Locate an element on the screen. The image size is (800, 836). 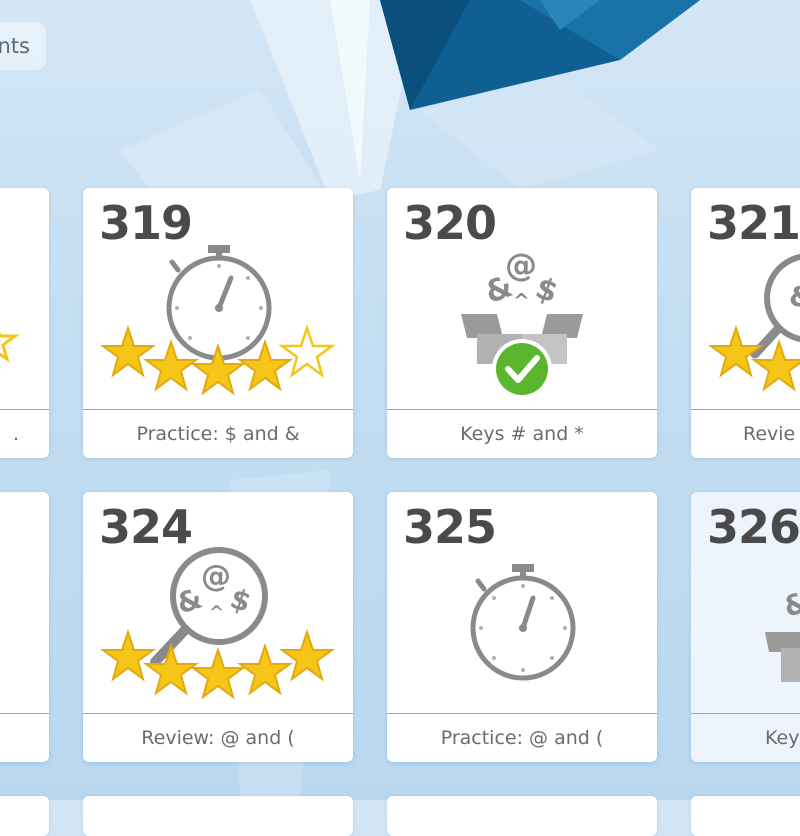
lesson-number: 324 is located at coordinates (146, 527).